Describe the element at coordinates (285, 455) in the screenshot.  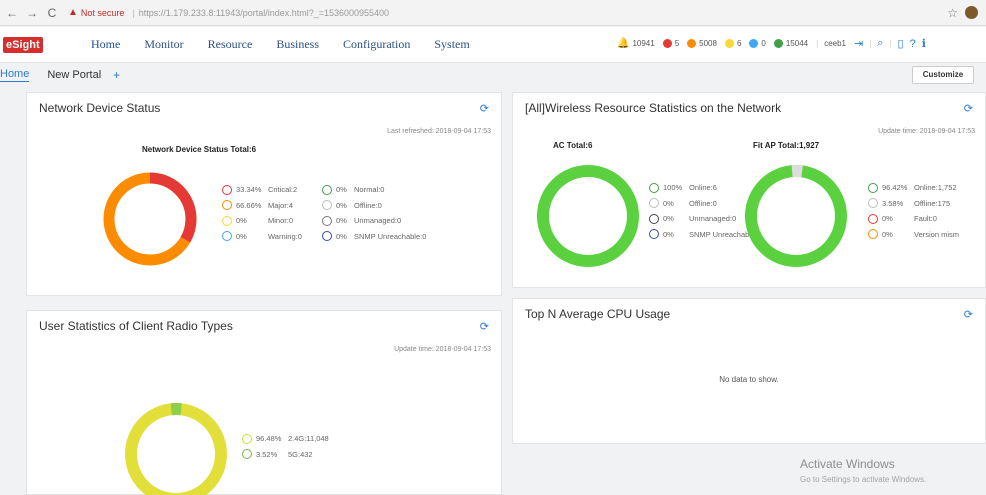
I see `legend-5g: 3.52% 5G:432` at that location.